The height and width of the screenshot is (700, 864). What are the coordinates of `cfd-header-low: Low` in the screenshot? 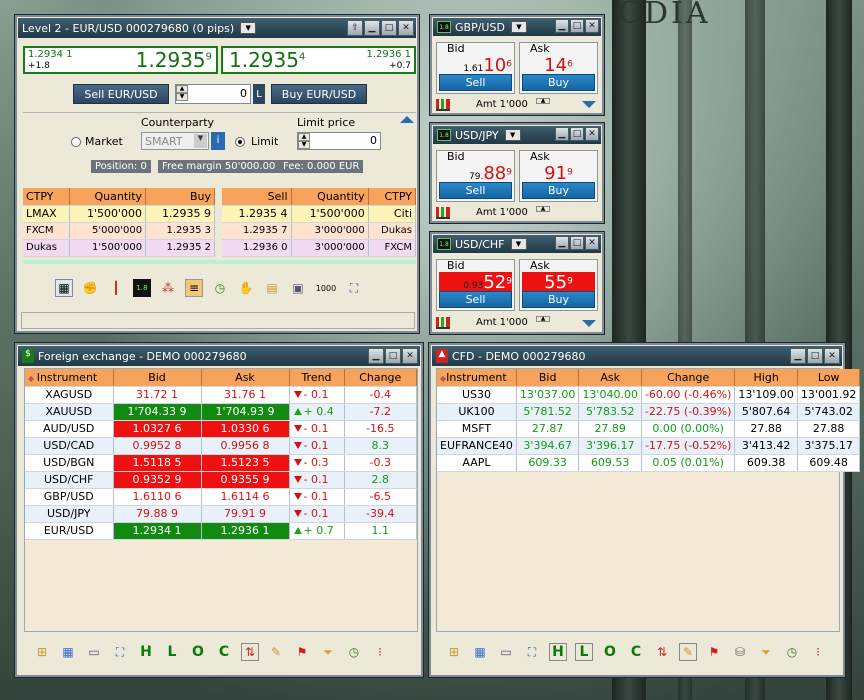 It's located at (829, 378).